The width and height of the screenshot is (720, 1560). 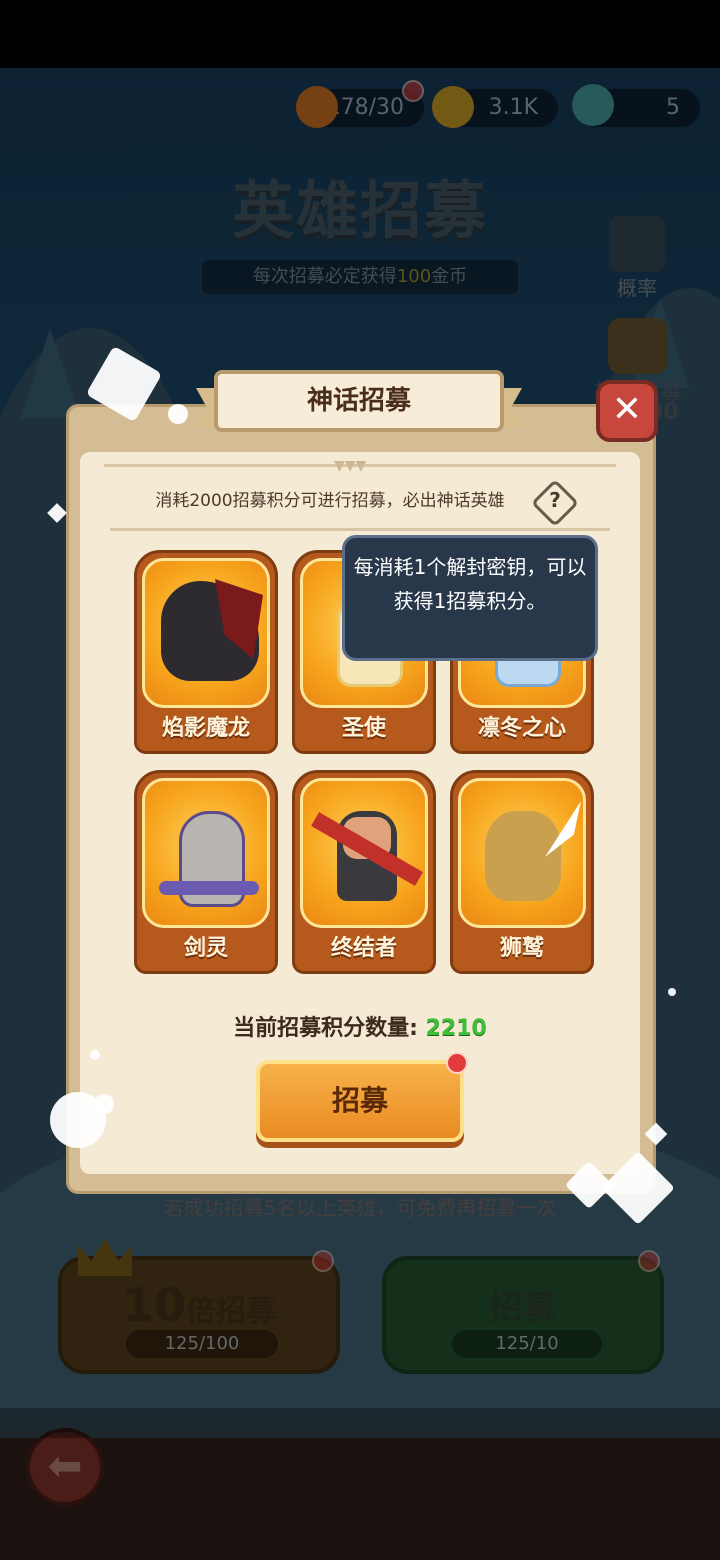 What do you see at coordinates (330, 501) in the screenshot?
I see `dialog-description: 消耗2000招募积分可进行招募，必出神话英雄` at bounding box center [330, 501].